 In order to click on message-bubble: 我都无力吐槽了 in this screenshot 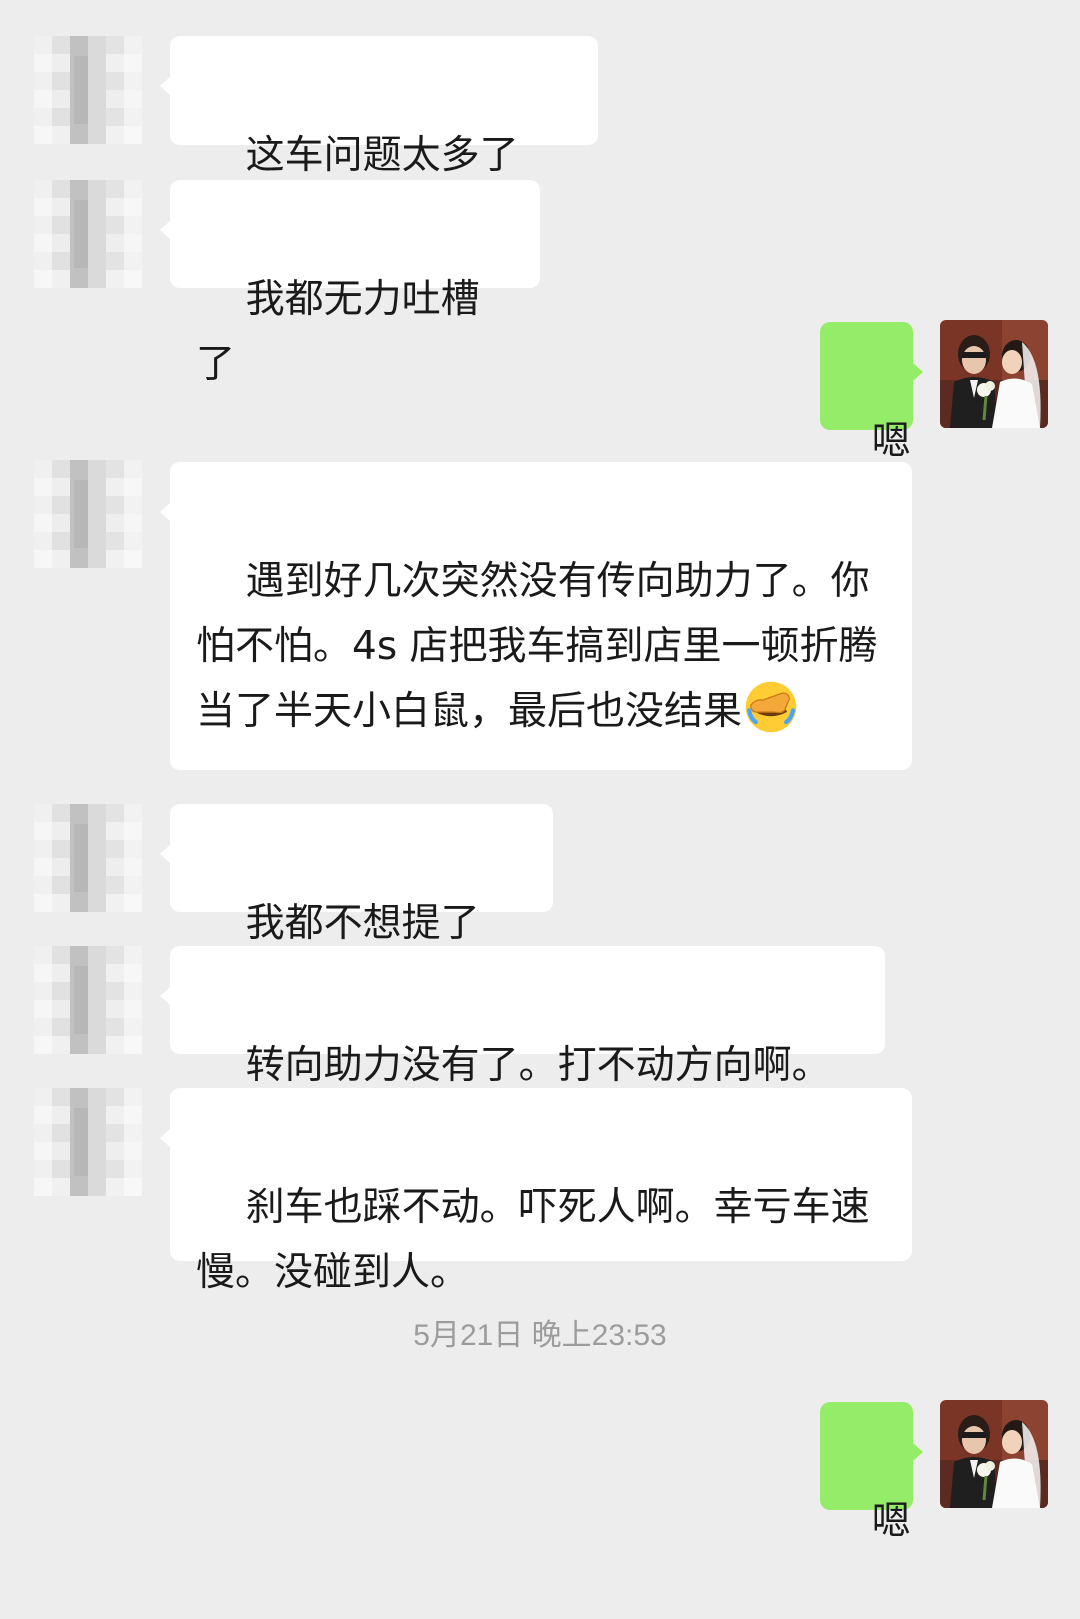, I will do `click(350, 283)`.